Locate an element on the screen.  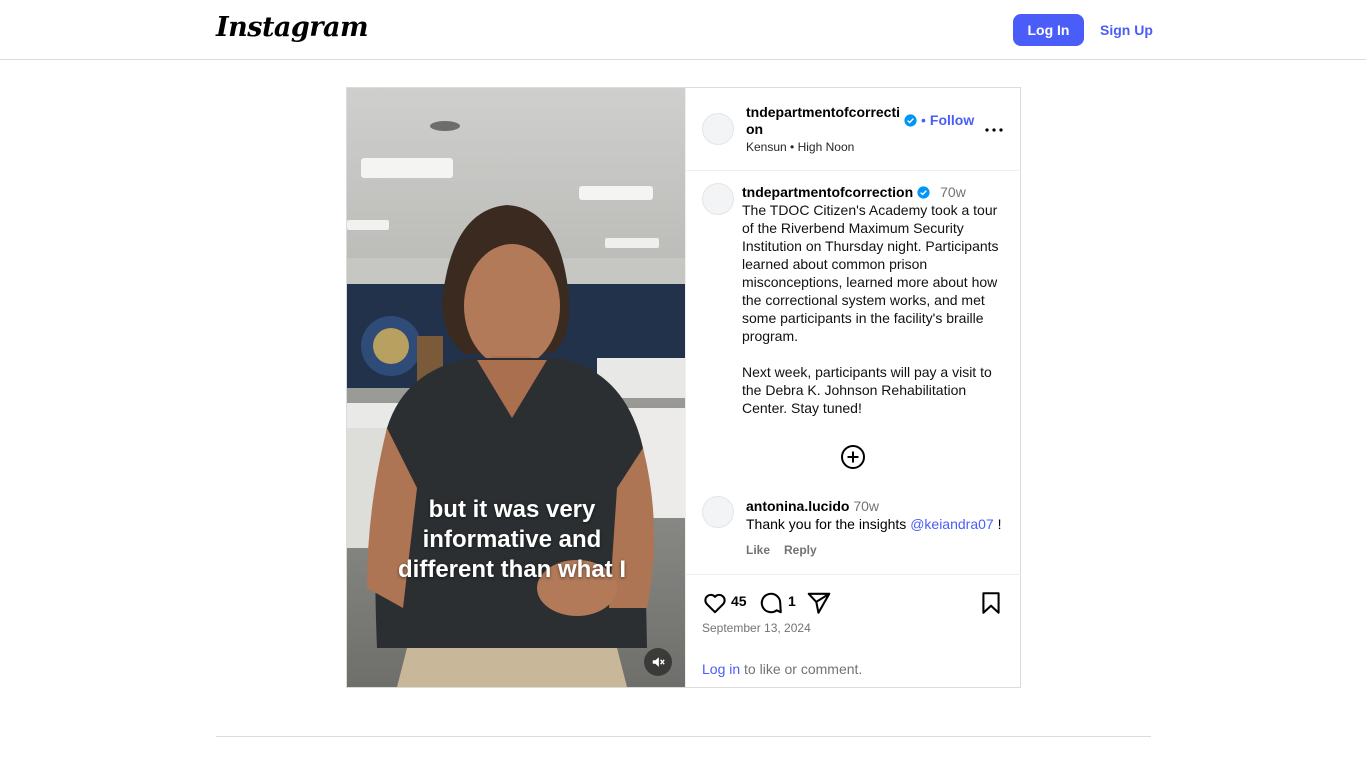
comment-avatar is located at coordinates (718, 512).